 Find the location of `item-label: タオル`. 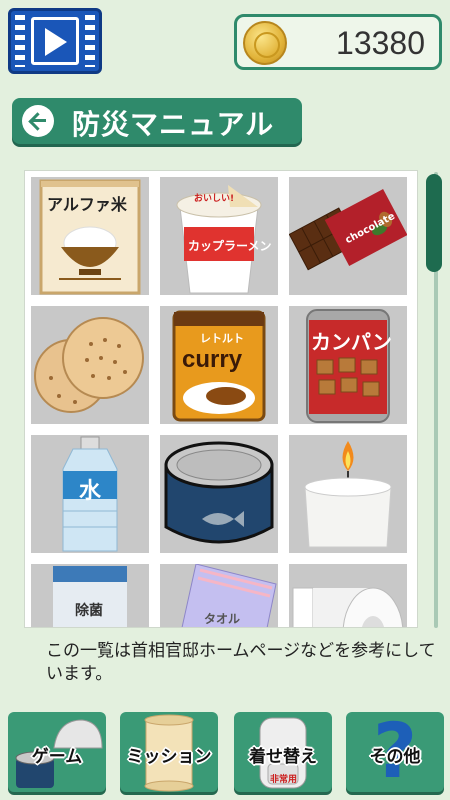

item-label: タオル is located at coordinates (222, 619).